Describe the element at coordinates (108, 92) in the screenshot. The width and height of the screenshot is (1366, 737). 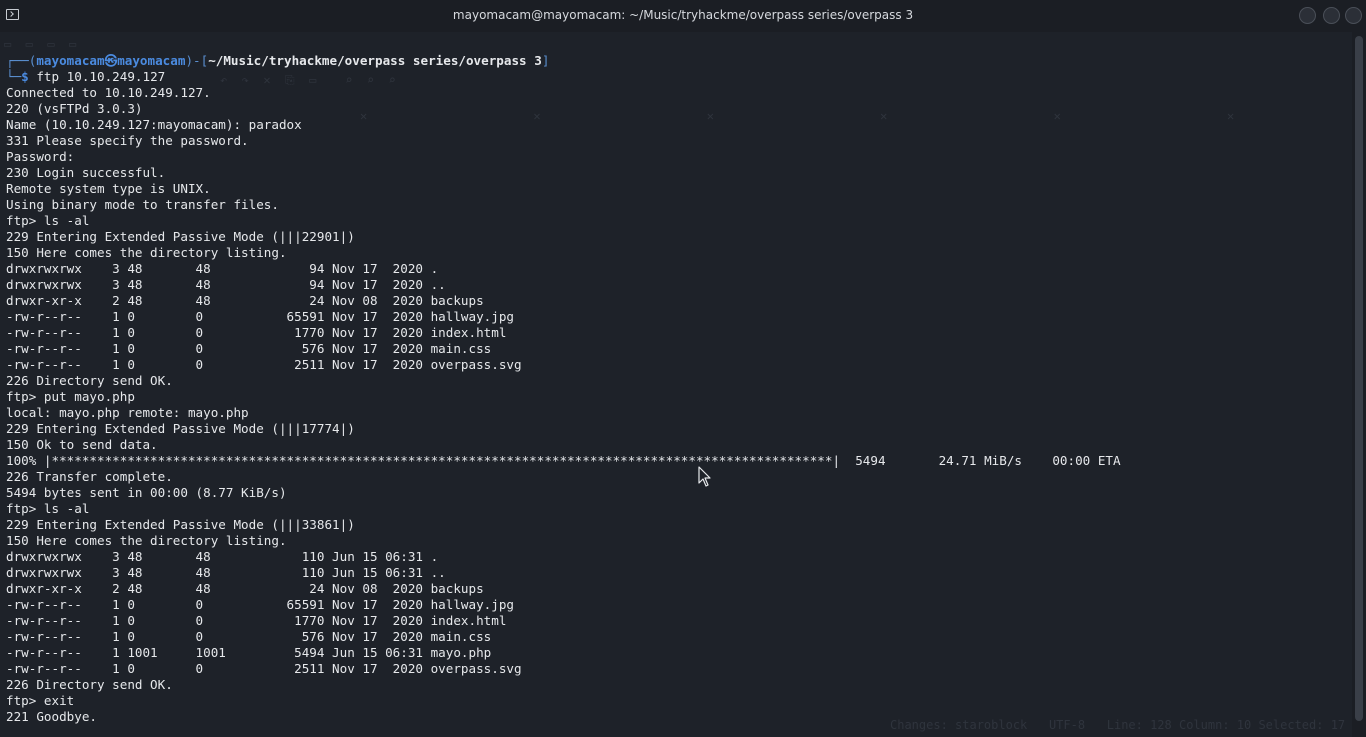
I see `output-line: Connected to 10.10.249.127.` at that location.